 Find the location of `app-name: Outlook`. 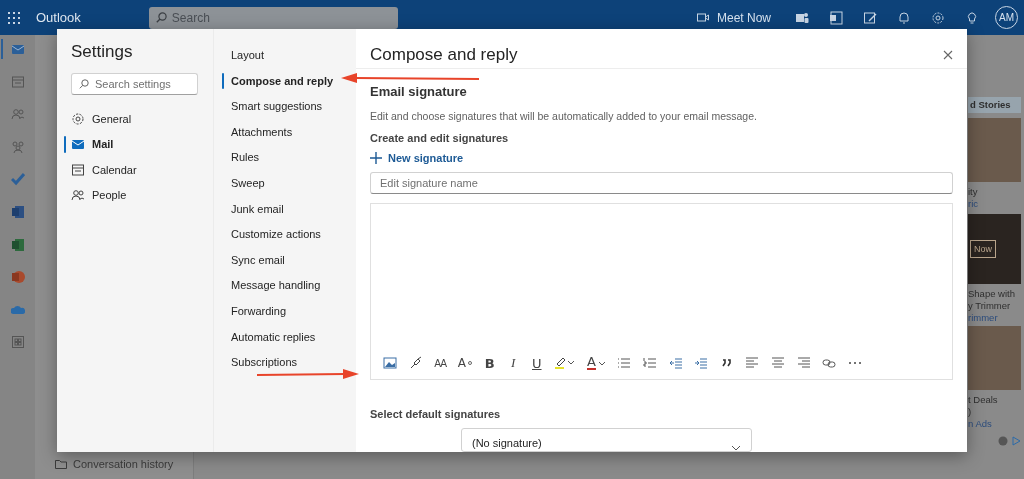

app-name: Outlook is located at coordinates (58, 17).